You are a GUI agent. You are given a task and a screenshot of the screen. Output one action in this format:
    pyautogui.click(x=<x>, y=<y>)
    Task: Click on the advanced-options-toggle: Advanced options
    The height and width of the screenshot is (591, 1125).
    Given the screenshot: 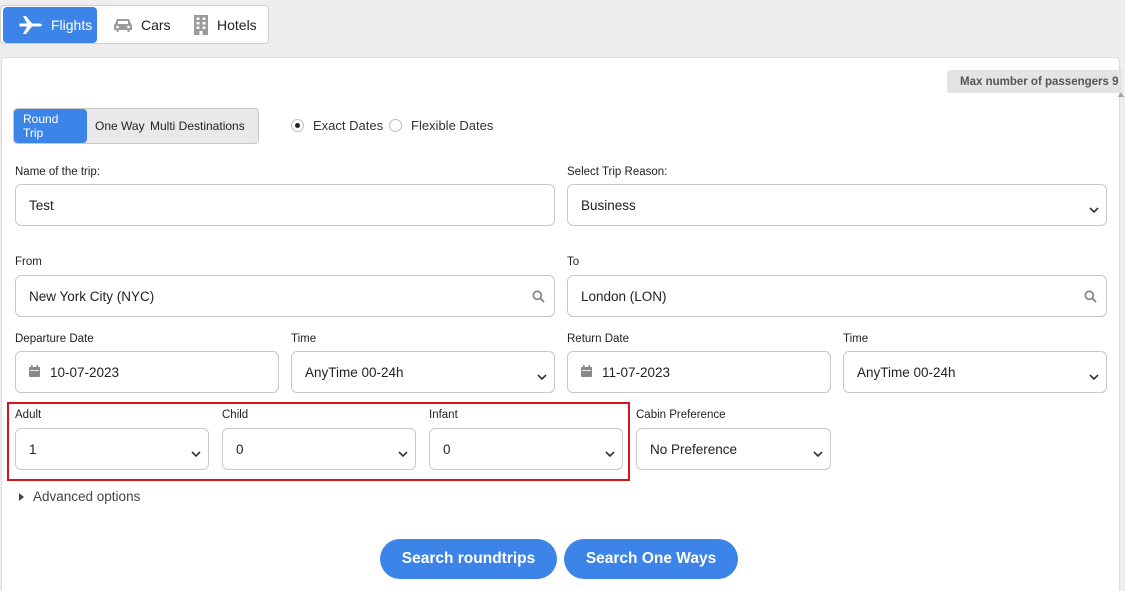 What is the action you would take?
    pyautogui.click(x=79, y=496)
    